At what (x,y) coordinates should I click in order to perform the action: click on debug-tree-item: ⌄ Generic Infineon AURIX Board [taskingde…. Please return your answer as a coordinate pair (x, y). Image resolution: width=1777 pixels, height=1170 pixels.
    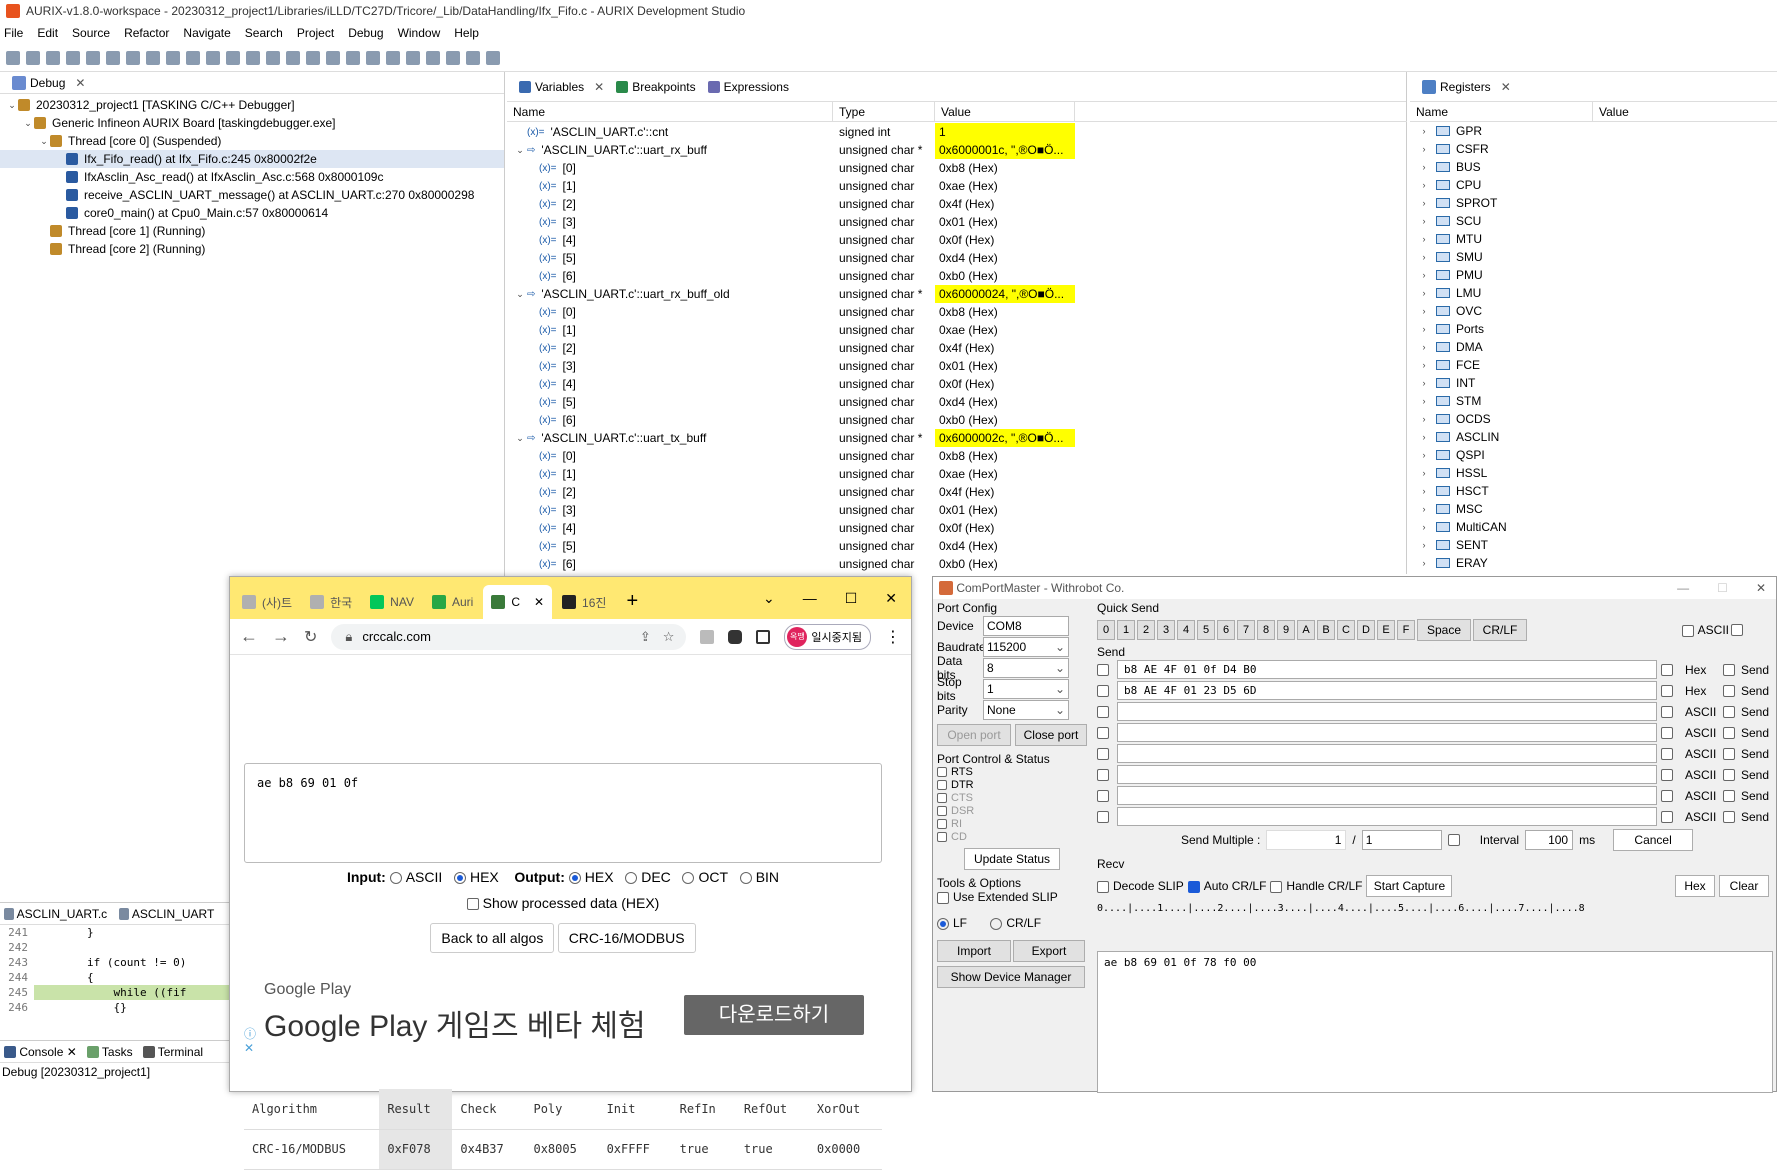
    Looking at the image, I should click on (252, 123).